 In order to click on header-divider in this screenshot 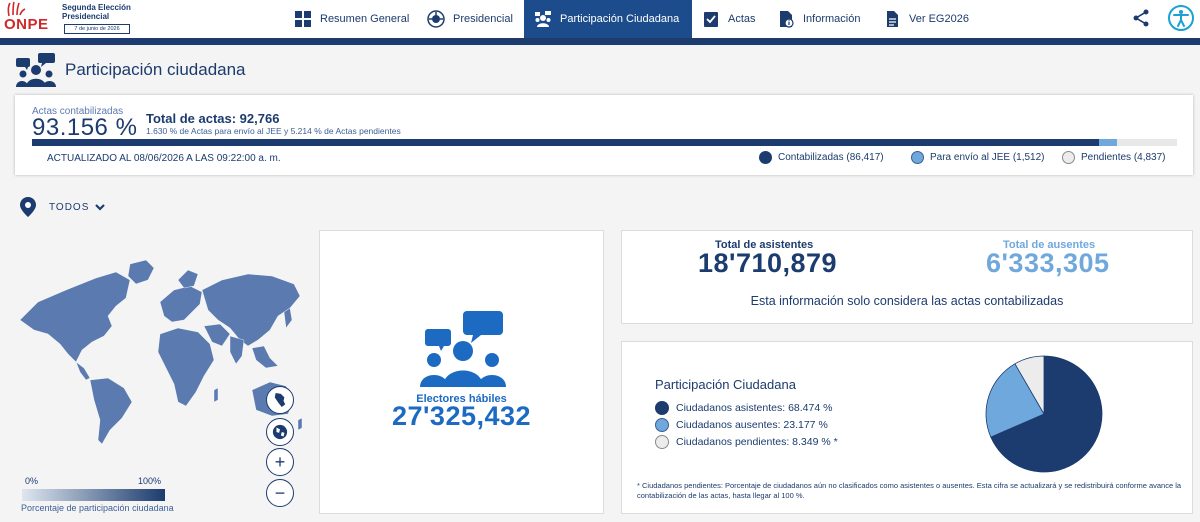, I will do `click(600, 41)`.